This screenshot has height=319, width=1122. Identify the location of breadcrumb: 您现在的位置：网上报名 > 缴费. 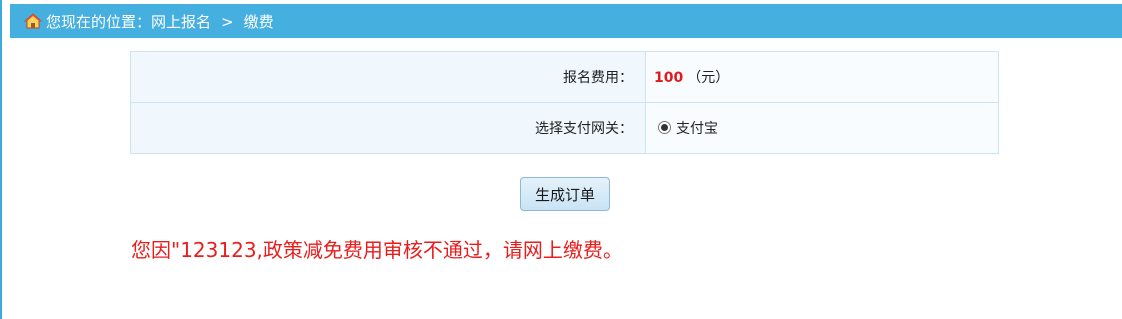
(160, 21).